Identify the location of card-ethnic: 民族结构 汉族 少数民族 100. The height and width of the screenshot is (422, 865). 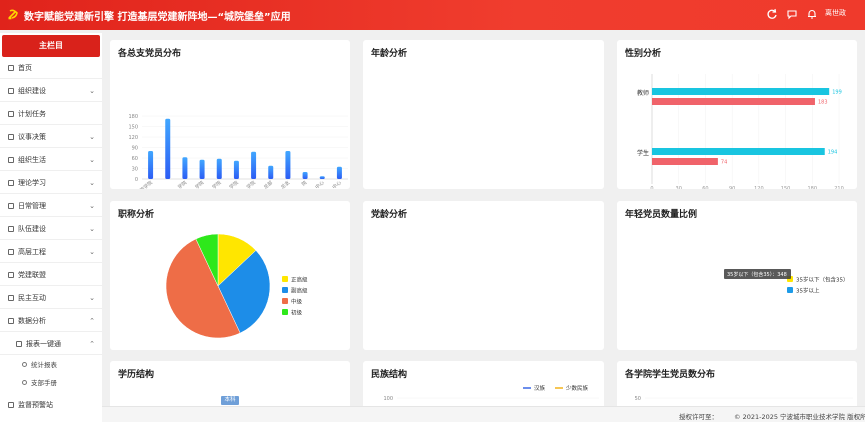
(483, 386).